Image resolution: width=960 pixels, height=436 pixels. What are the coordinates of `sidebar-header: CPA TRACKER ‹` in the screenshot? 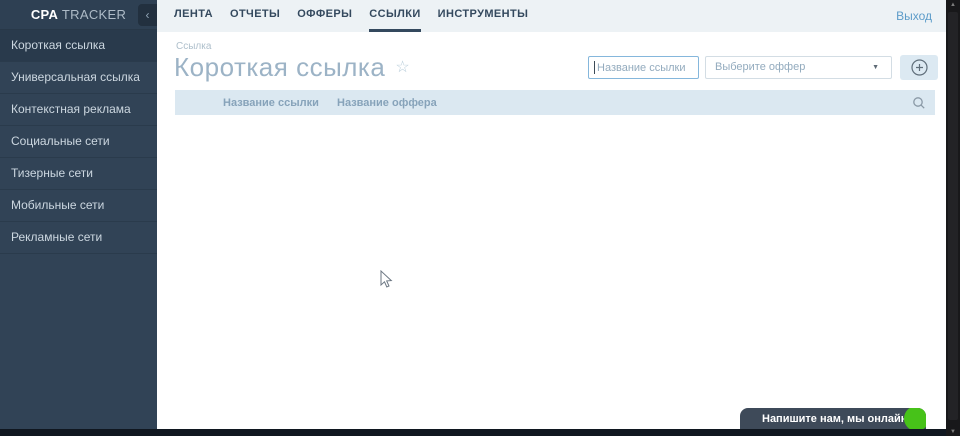 It's located at (78, 15).